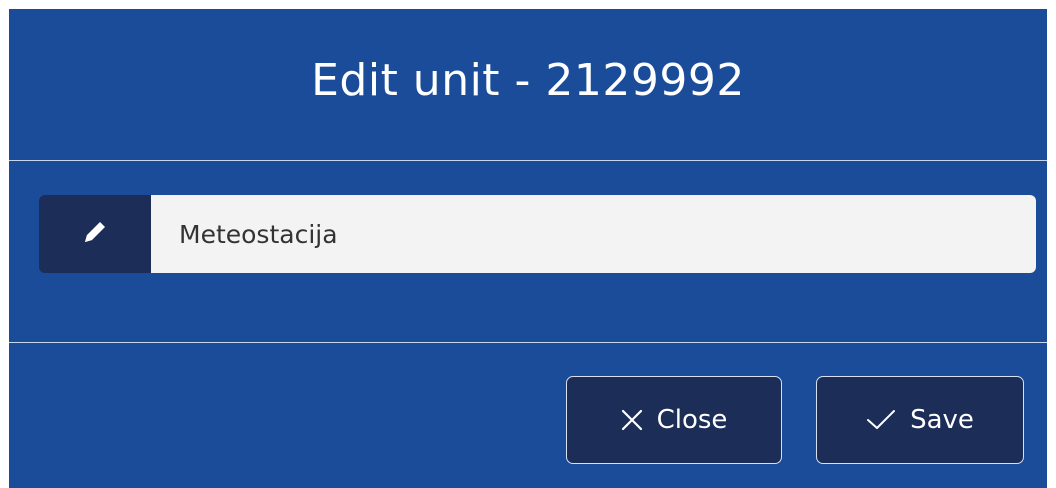  Describe the element at coordinates (528, 80) in the screenshot. I see `modal-title: Edit unit - 2129992` at that location.